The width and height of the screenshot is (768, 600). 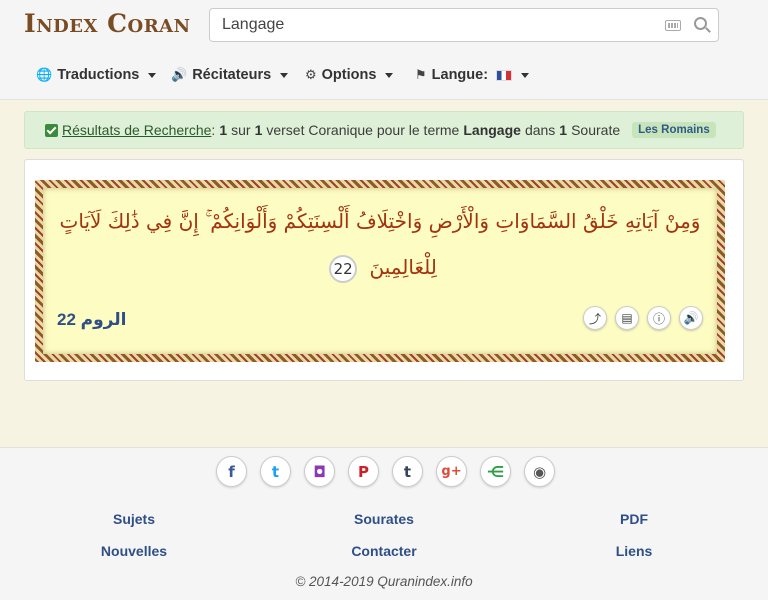 What do you see at coordinates (179, 74) in the screenshot?
I see `volume-icon: 🔊` at bounding box center [179, 74].